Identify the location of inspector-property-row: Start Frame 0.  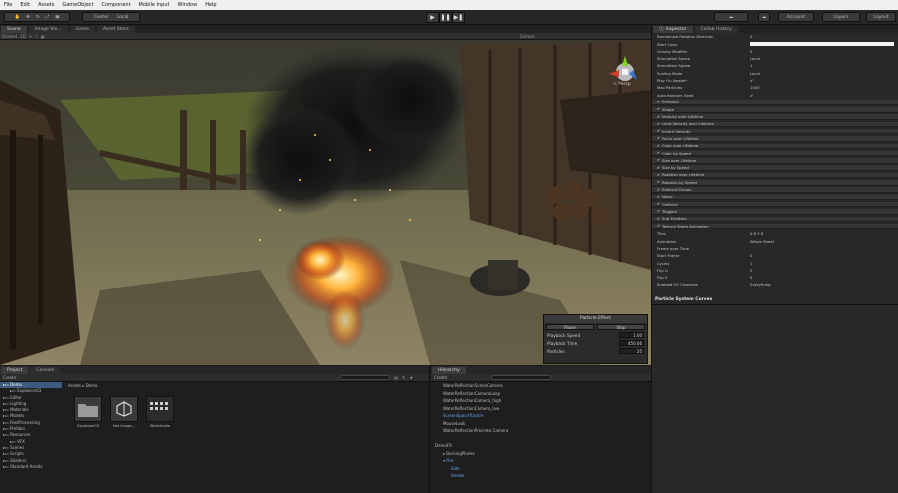
(775, 256).